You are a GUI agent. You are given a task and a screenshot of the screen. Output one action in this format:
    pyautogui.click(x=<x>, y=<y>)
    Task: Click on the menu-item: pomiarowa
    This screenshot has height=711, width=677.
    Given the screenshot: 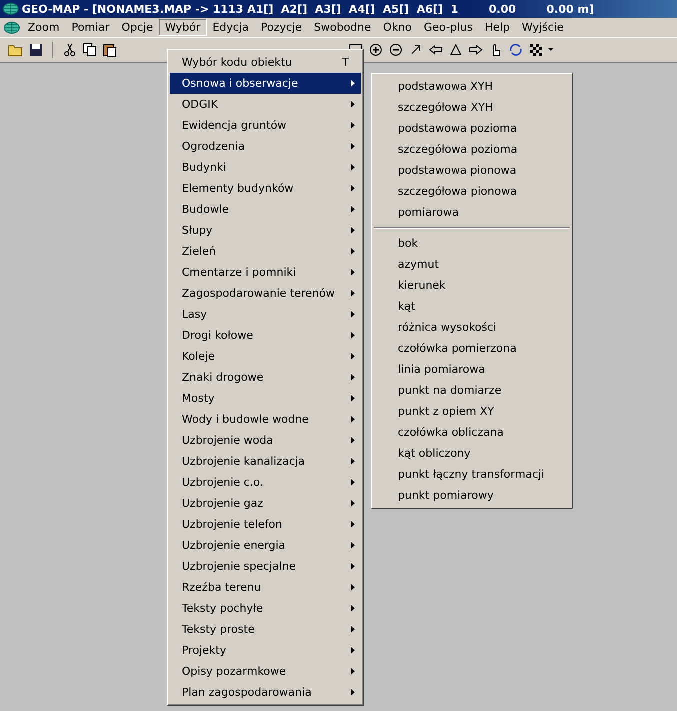 What is the action you would take?
    pyautogui.click(x=472, y=212)
    